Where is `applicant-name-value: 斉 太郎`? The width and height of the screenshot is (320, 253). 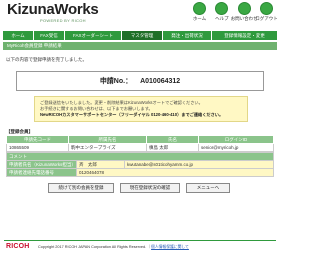 applicant-name-value: 斉 太郎 is located at coordinates (100, 164).